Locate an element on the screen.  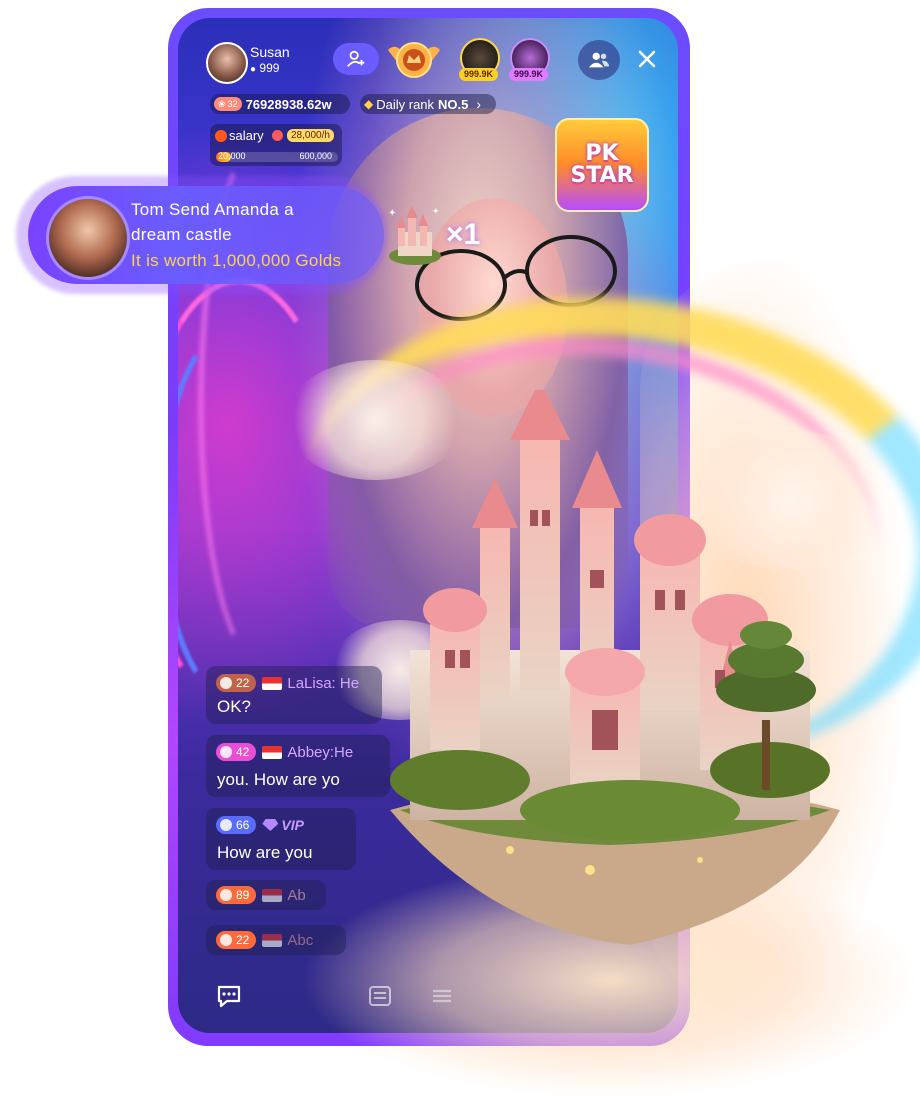
gold-balance: ❀ 32 76928938.62w is located at coordinates (280, 104).